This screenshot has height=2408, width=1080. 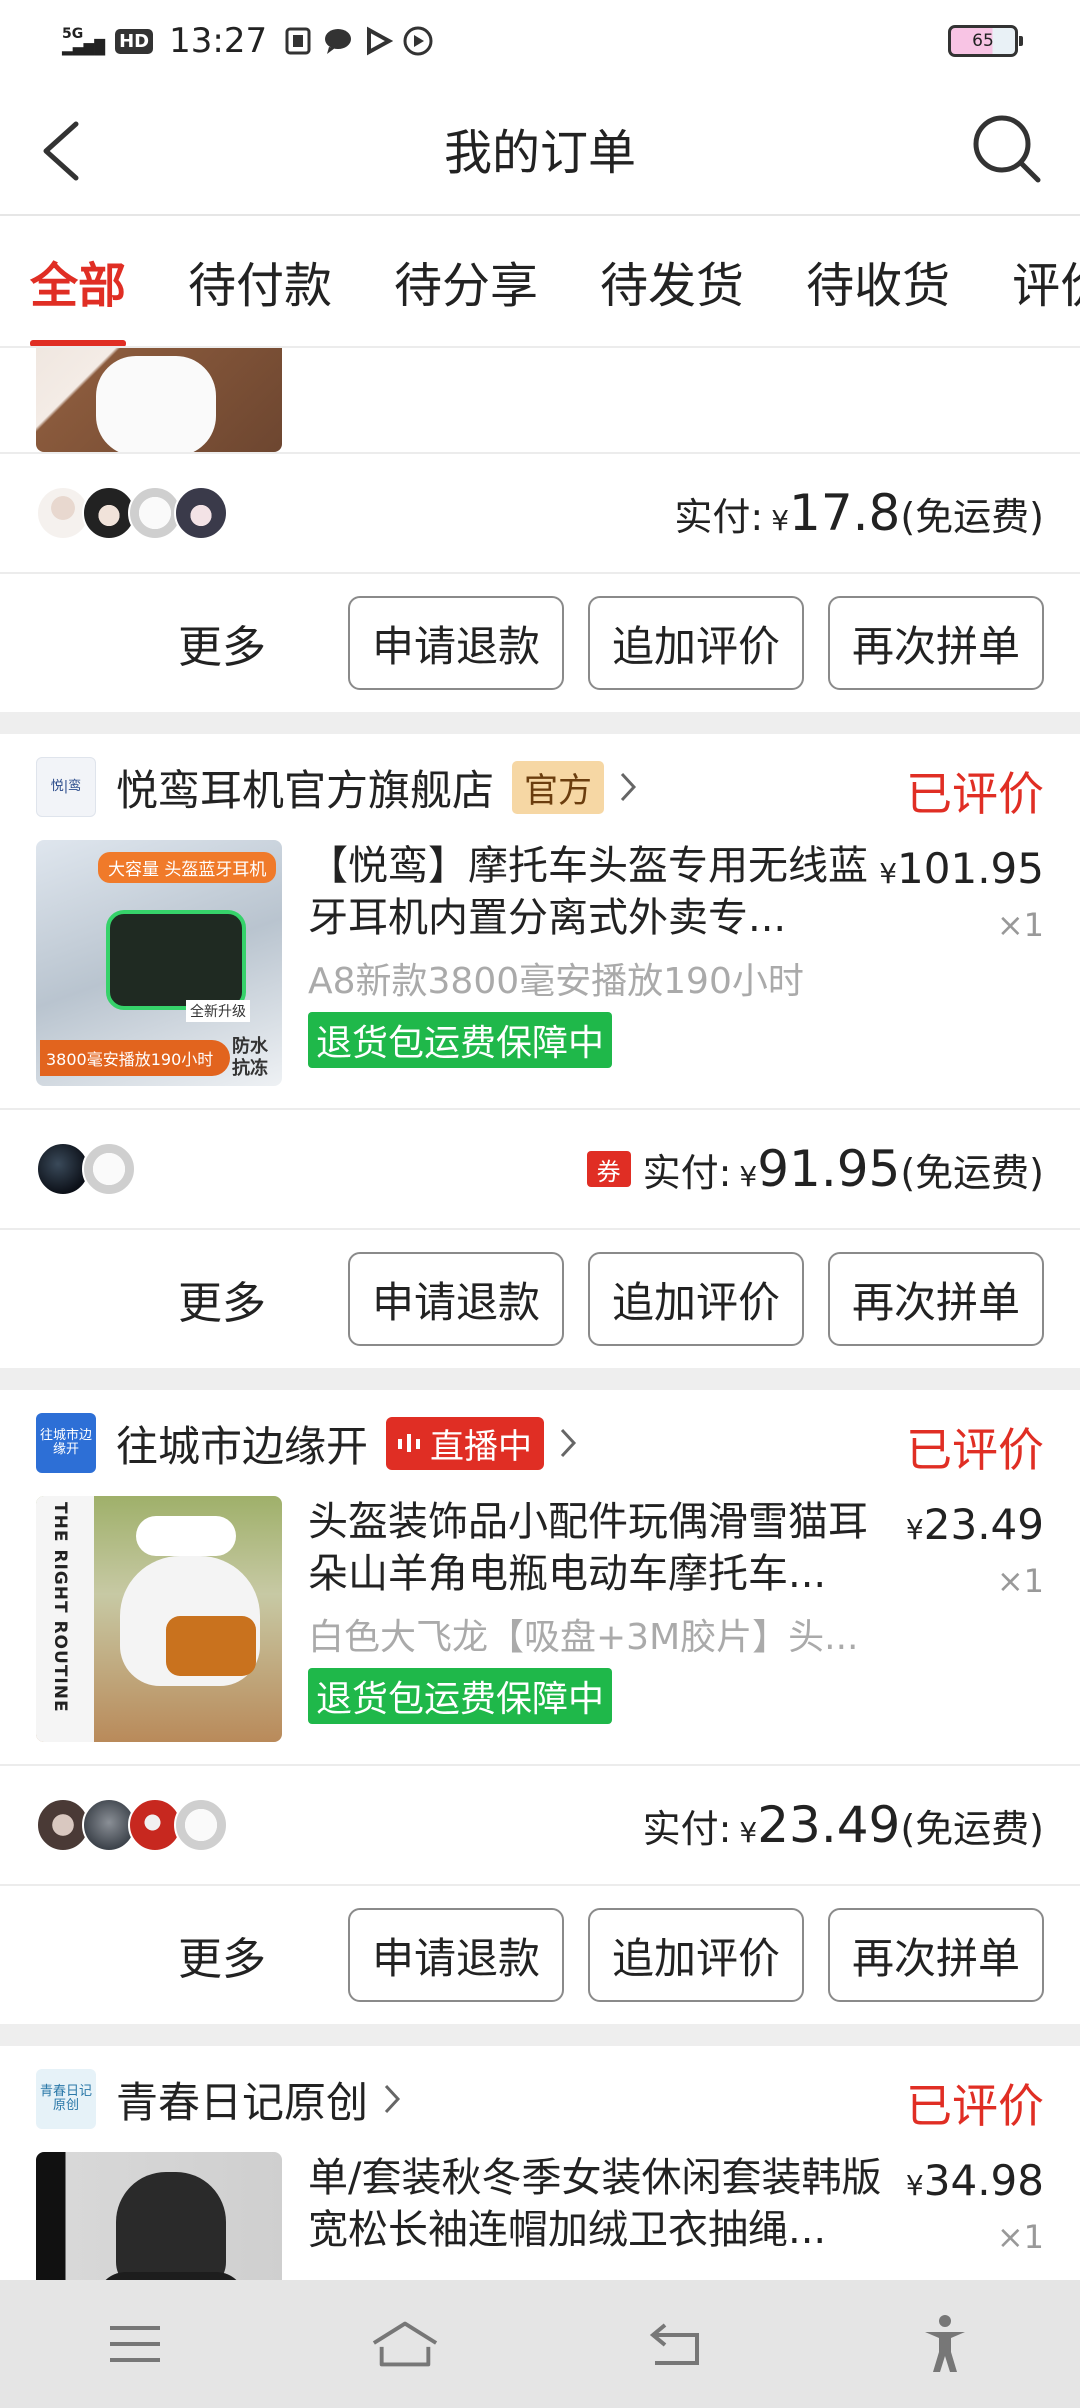 What do you see at coordinates (815, 1169) in the screenshot?
I see `paid-amount: 券 实付: ¥ 91.95 (免运费)` at bounding box center [815, 1169].